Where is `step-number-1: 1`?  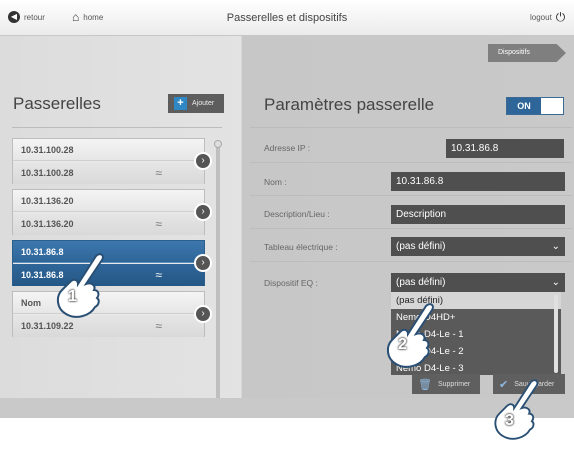 step-number-1: 1 is located at coordinates (72, 296).